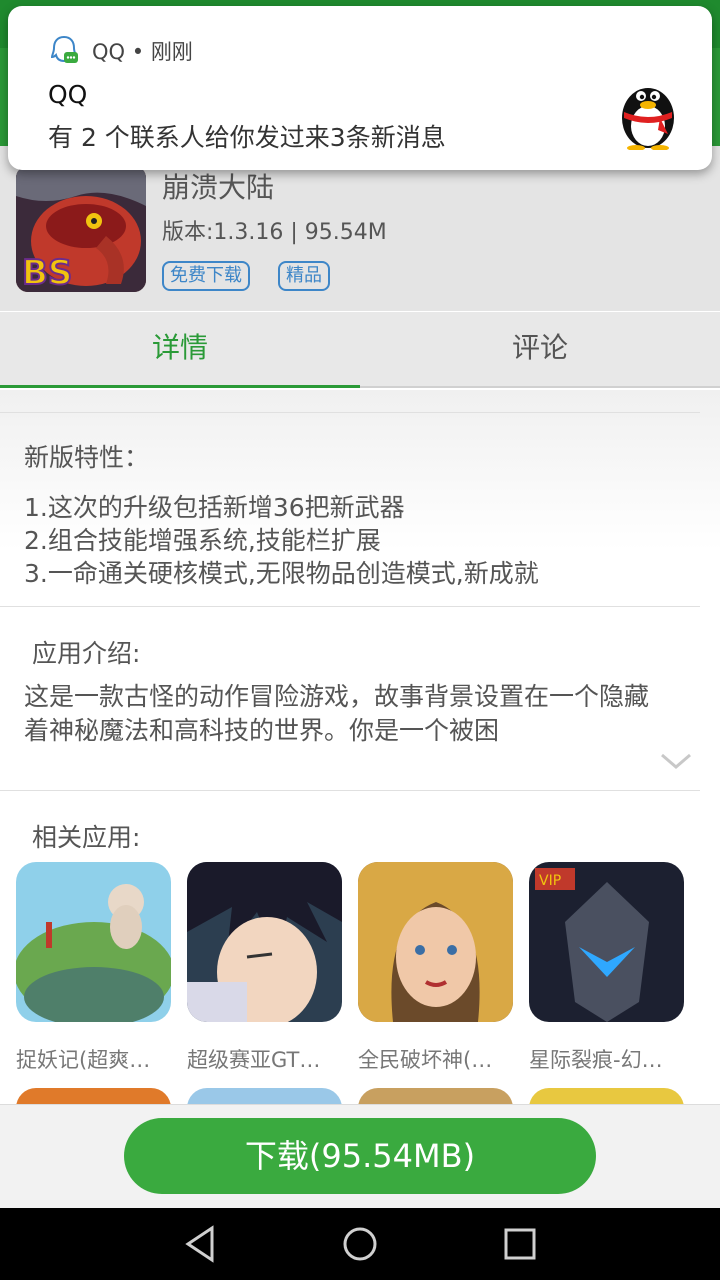 The width and height of the screenshot is (720, 1280). I want to click on home-icon, so click(360, 1244).